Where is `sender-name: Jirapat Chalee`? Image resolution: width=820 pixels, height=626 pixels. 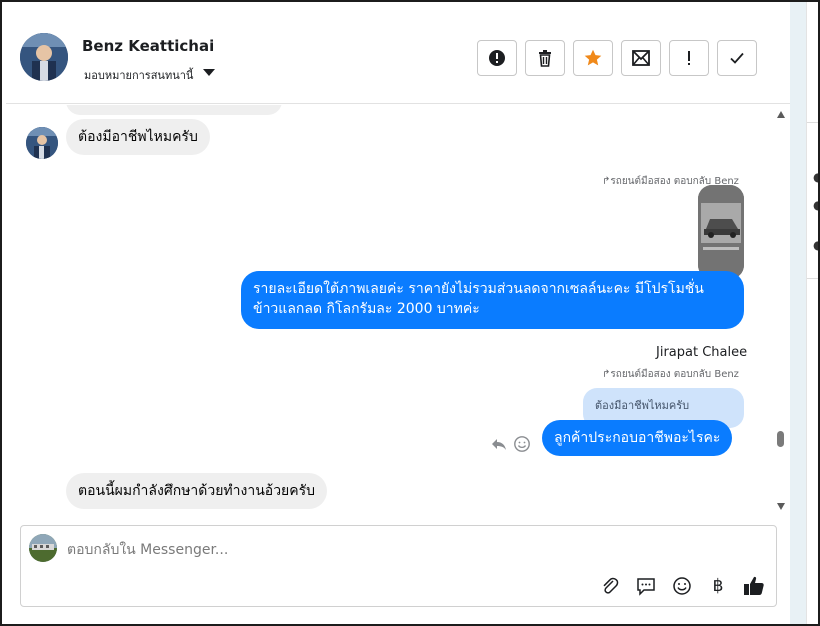
sender-name: Jirapat Chalee is located at coordinates (702, 352).